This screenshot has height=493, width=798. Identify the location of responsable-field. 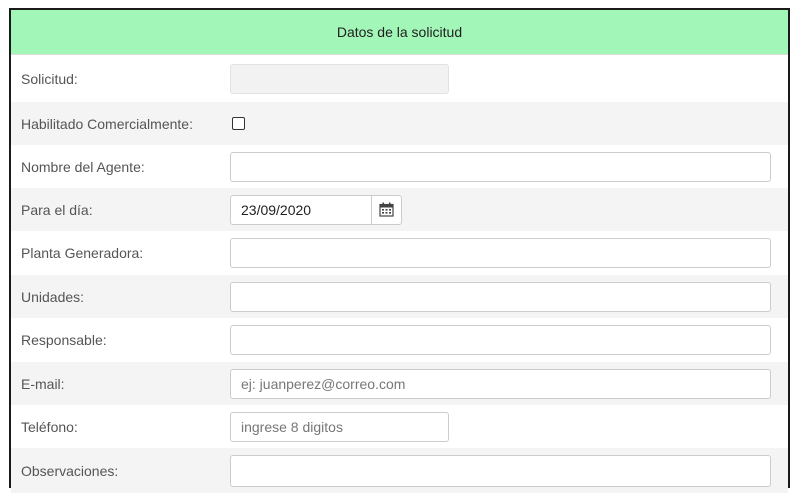
(500, 340).